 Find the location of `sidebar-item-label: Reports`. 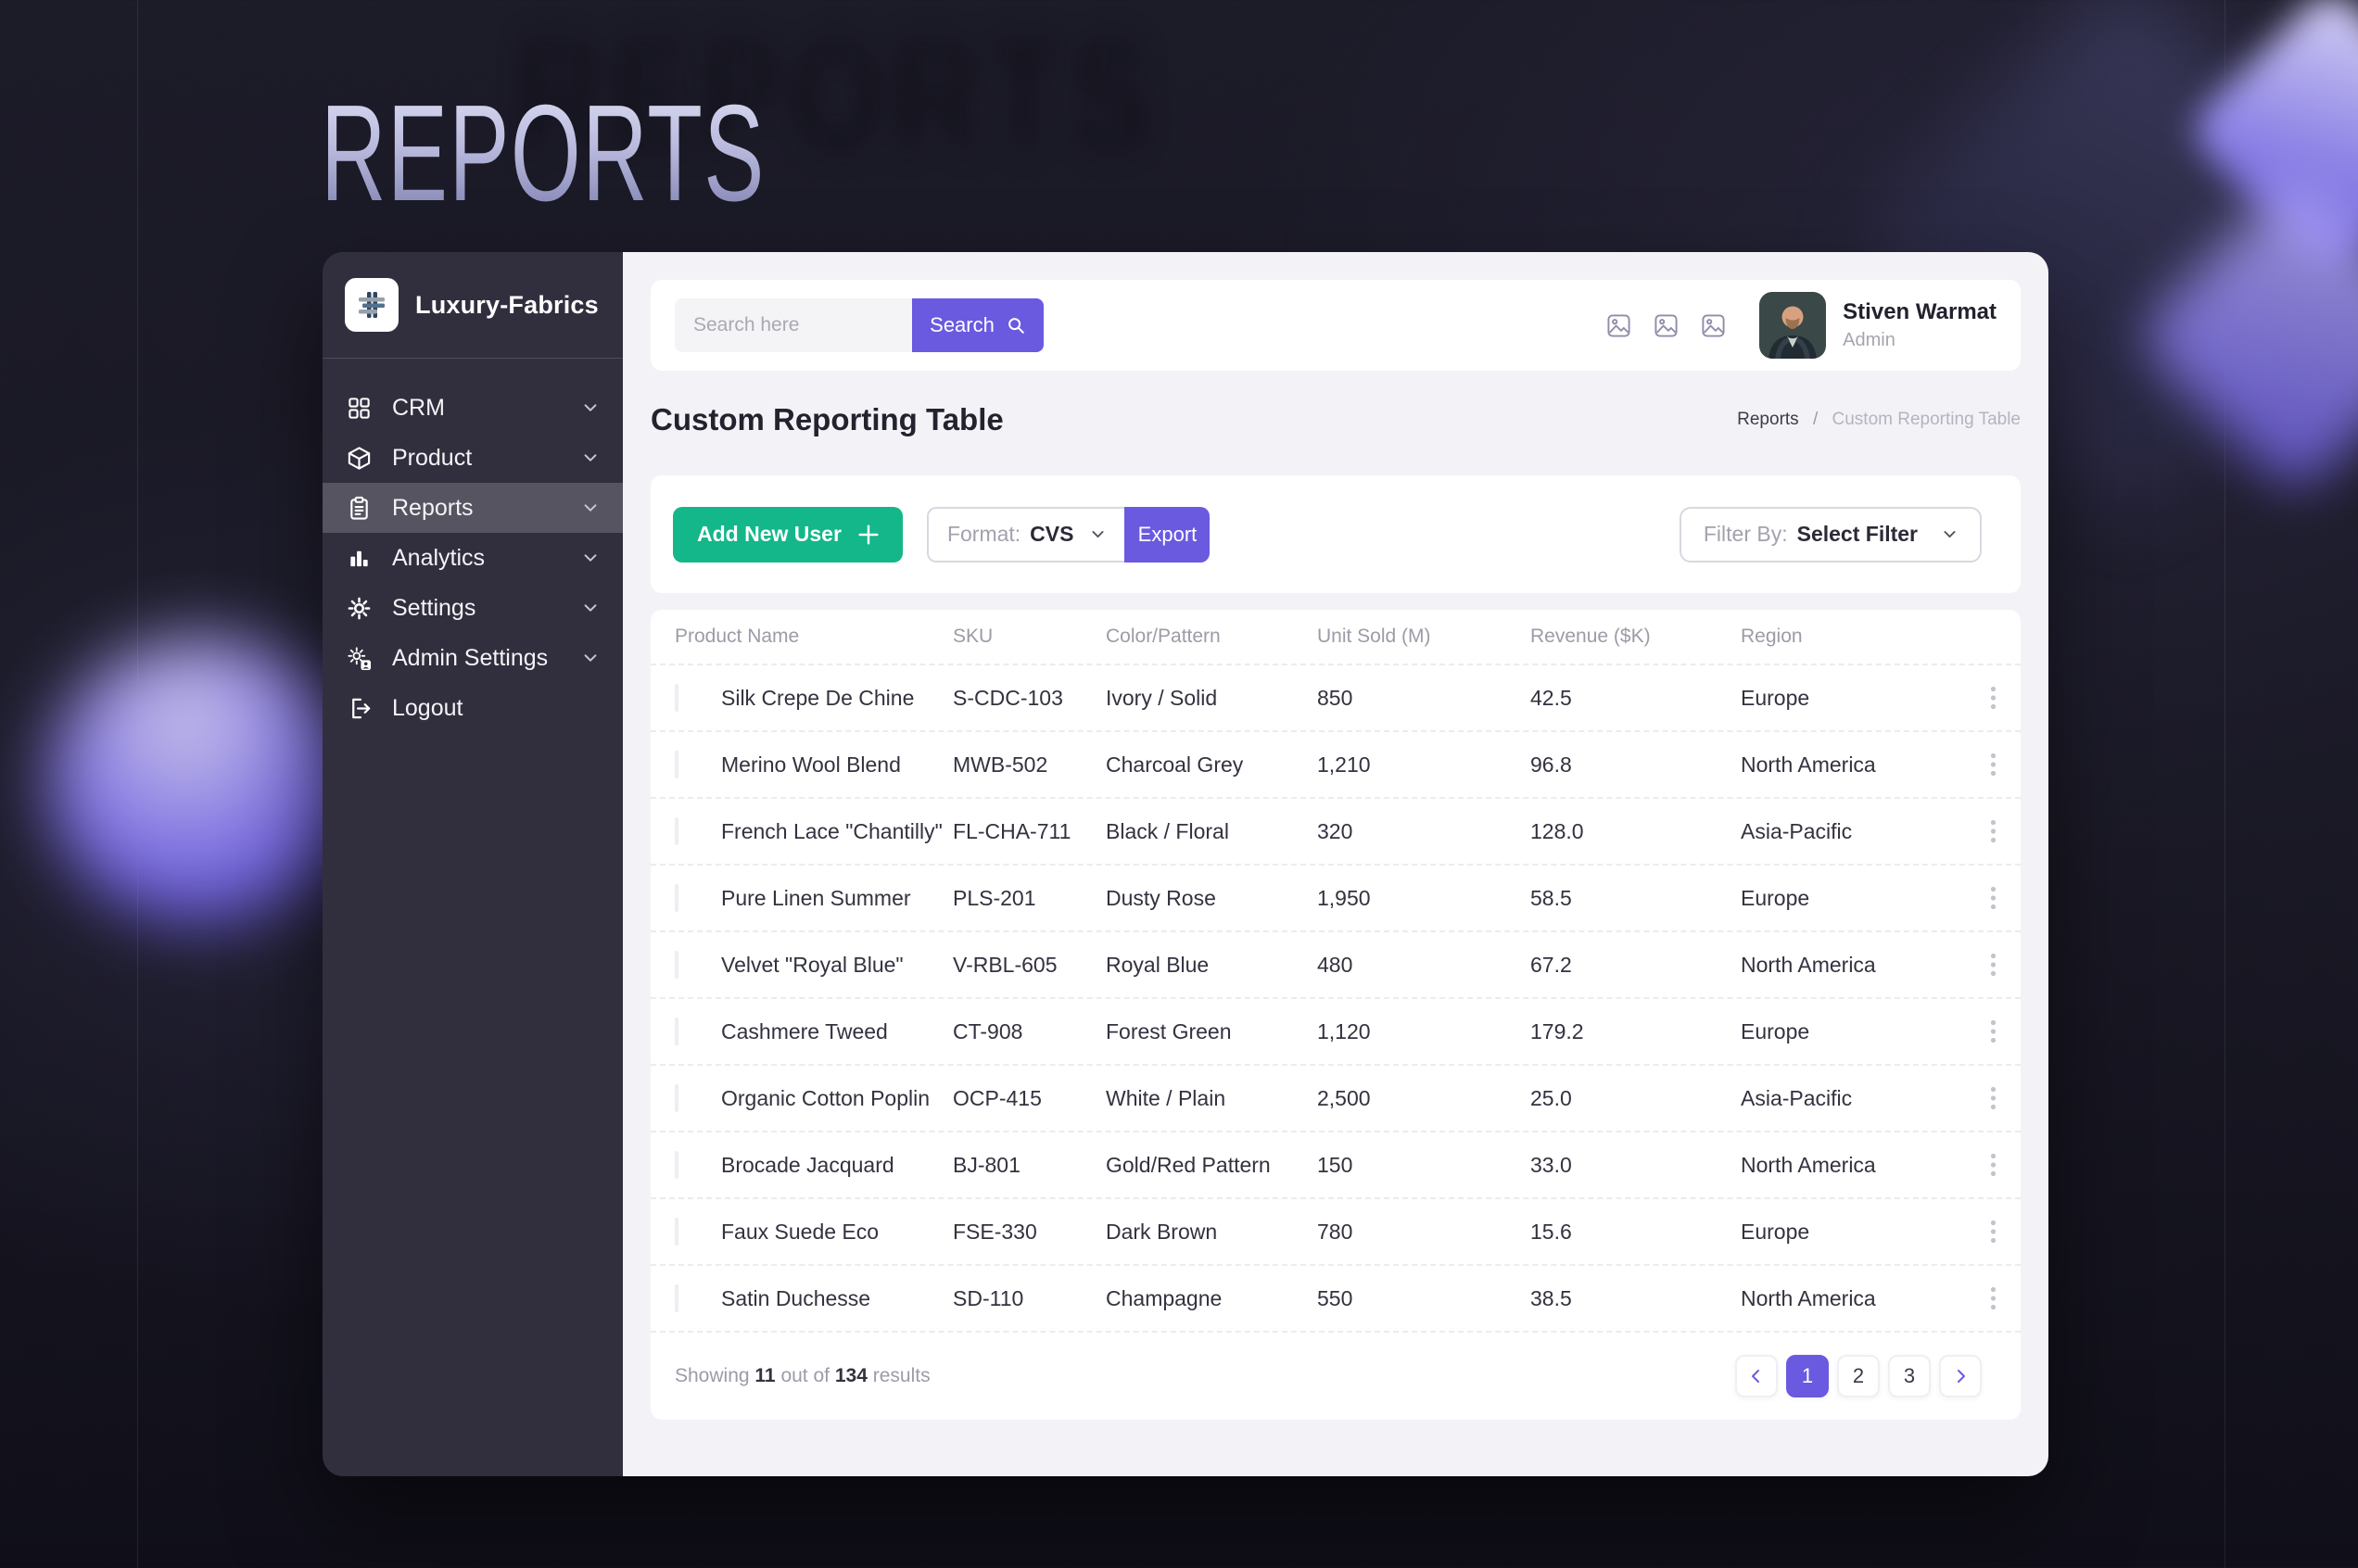

sidebar-item-label: Reports is located at coordinates (433, 507).